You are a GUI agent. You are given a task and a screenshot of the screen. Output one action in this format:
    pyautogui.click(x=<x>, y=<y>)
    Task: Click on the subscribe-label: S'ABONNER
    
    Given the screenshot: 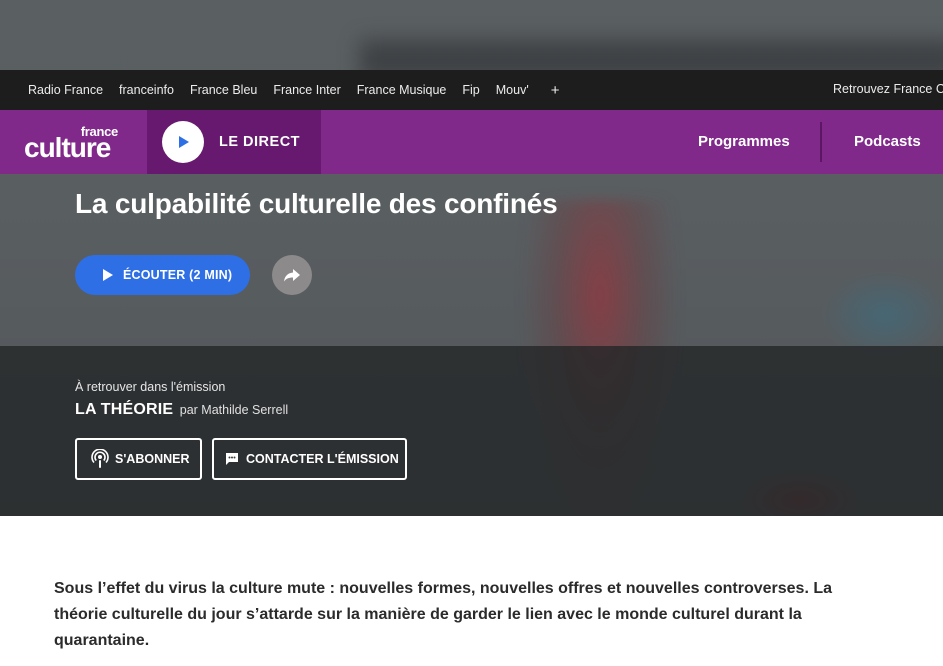 What is the action you would take?
    pyautogui.click(x=152, y=459)
    